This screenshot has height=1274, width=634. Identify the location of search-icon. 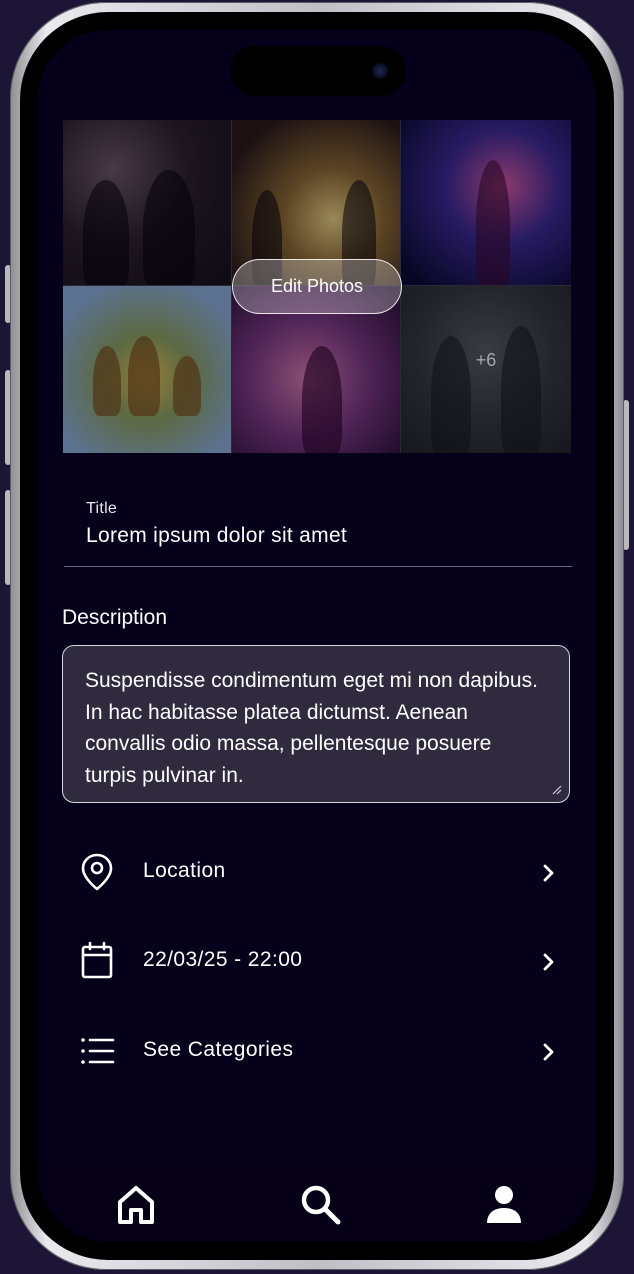
(321, 1205).